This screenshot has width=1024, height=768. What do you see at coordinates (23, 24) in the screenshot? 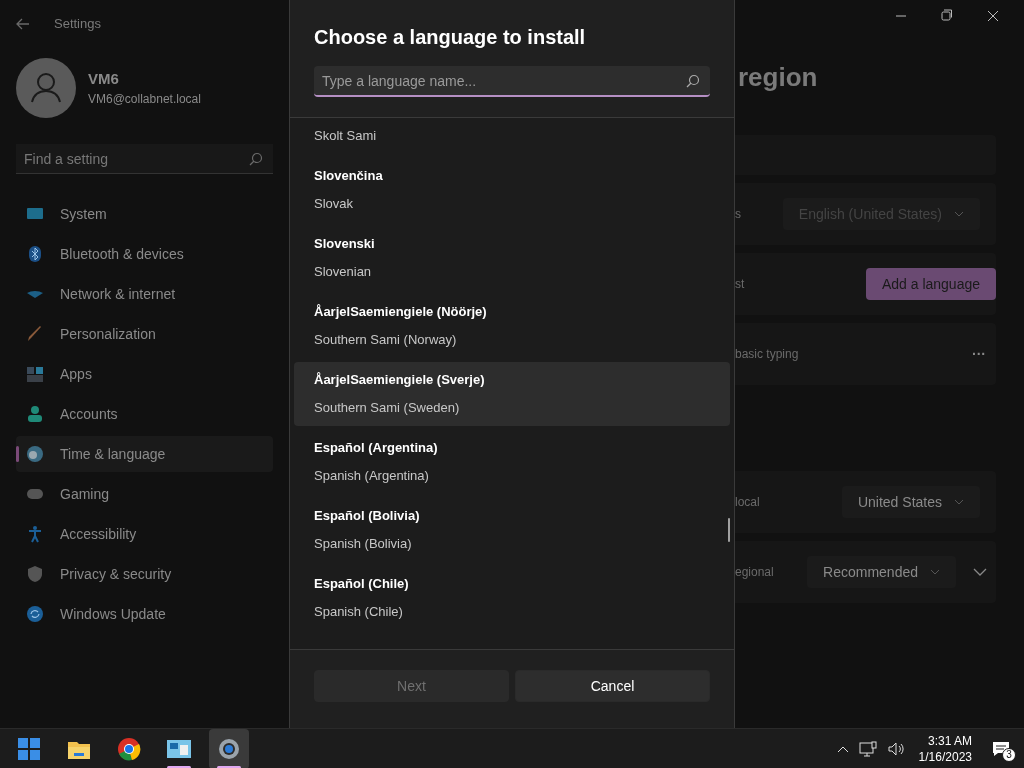
I see `back-arrow-icon` at bounding box center [23, 24].